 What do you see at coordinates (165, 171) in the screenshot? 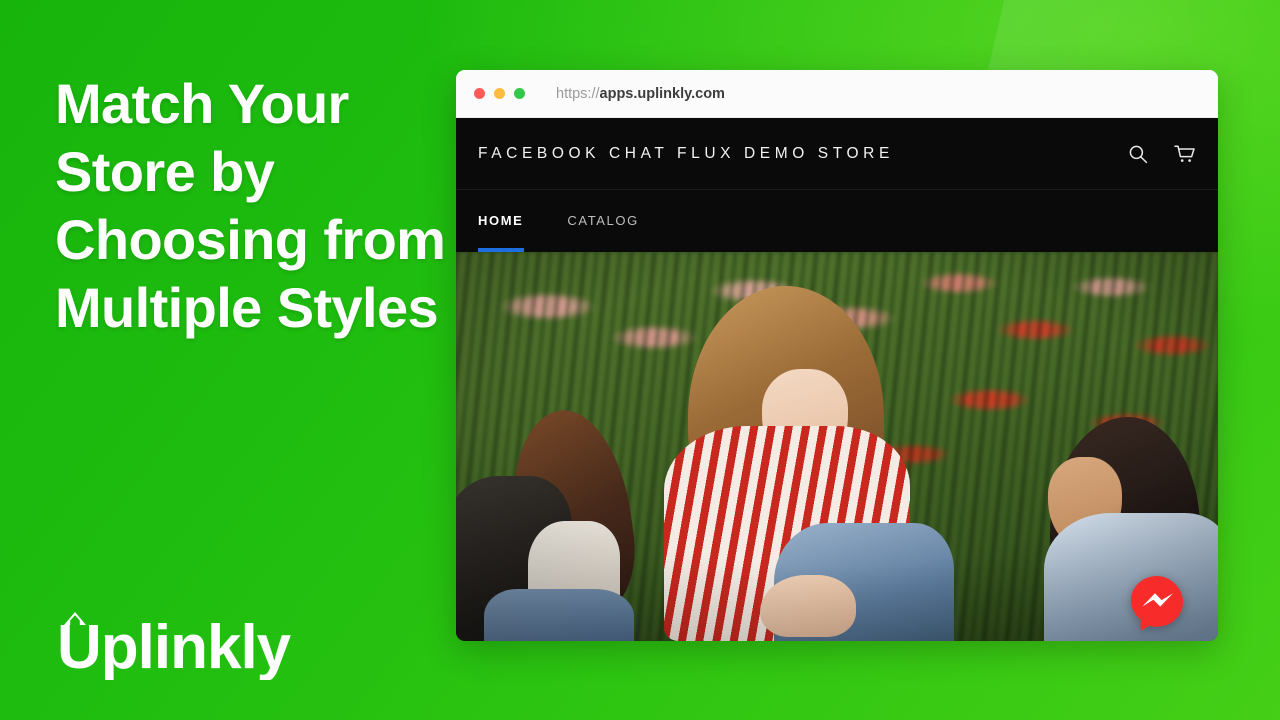
I see `headline-line-2: Store by` at bounding box center [165, 171].